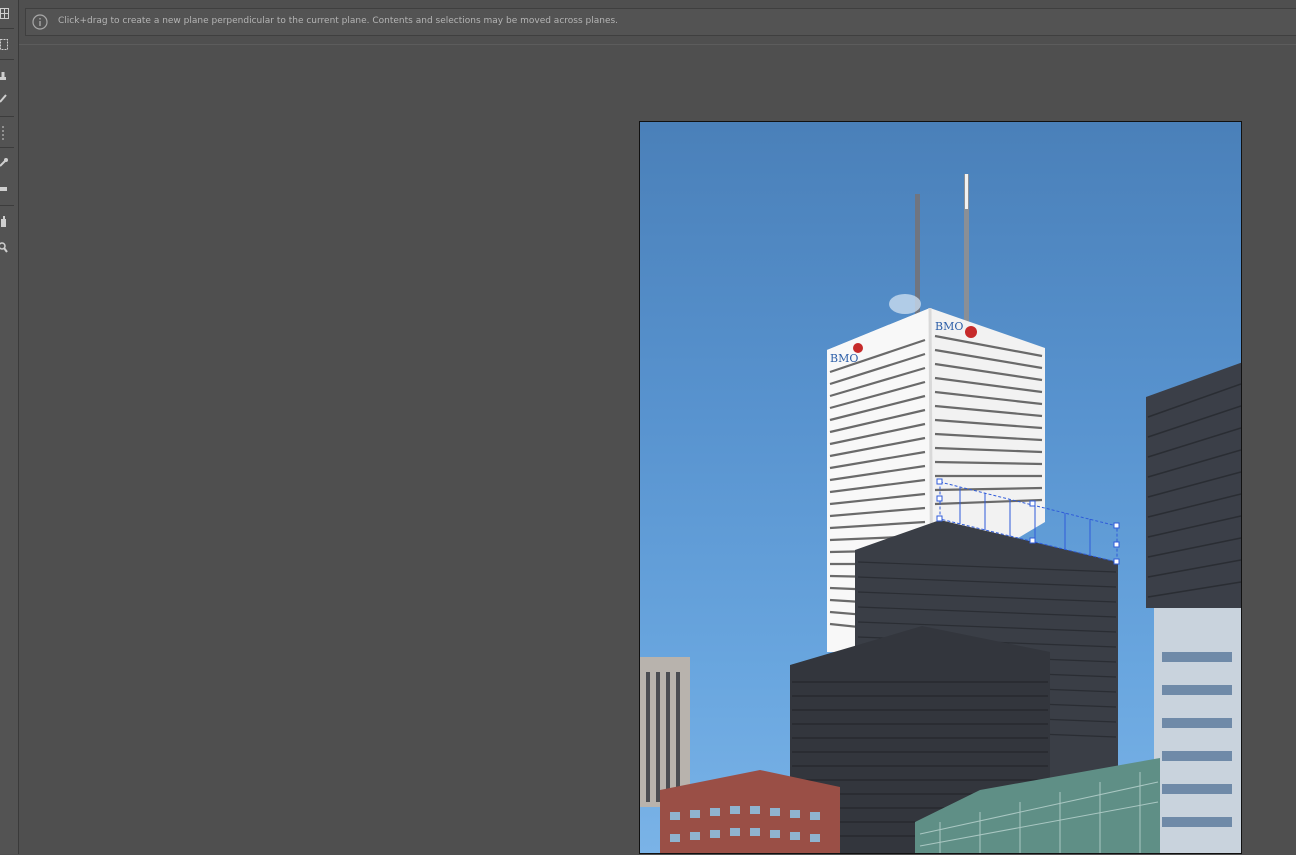 The width and height of the screenshot is (1296, 855). I want to click on tool-strip, so click(9, 427).